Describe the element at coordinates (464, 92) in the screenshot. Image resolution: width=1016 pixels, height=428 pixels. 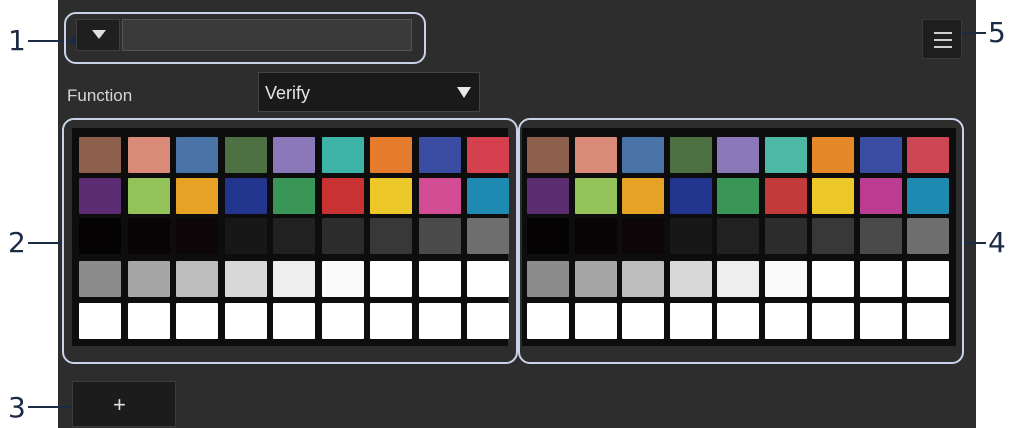
I see `select-arrow-icon` at that location.